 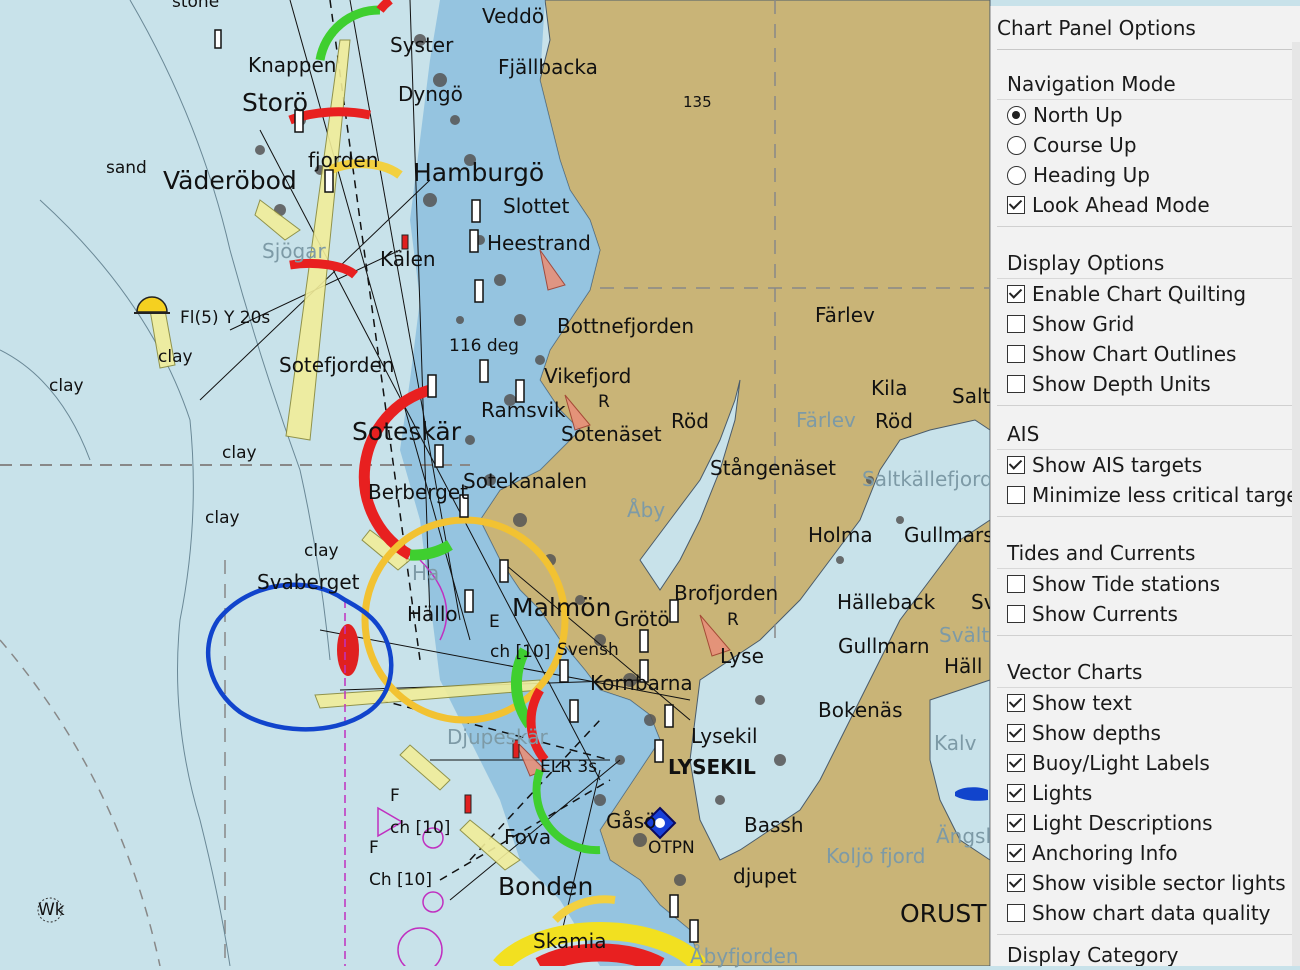 I want to click on place-label: Kalv, so click(x=955, y=743).